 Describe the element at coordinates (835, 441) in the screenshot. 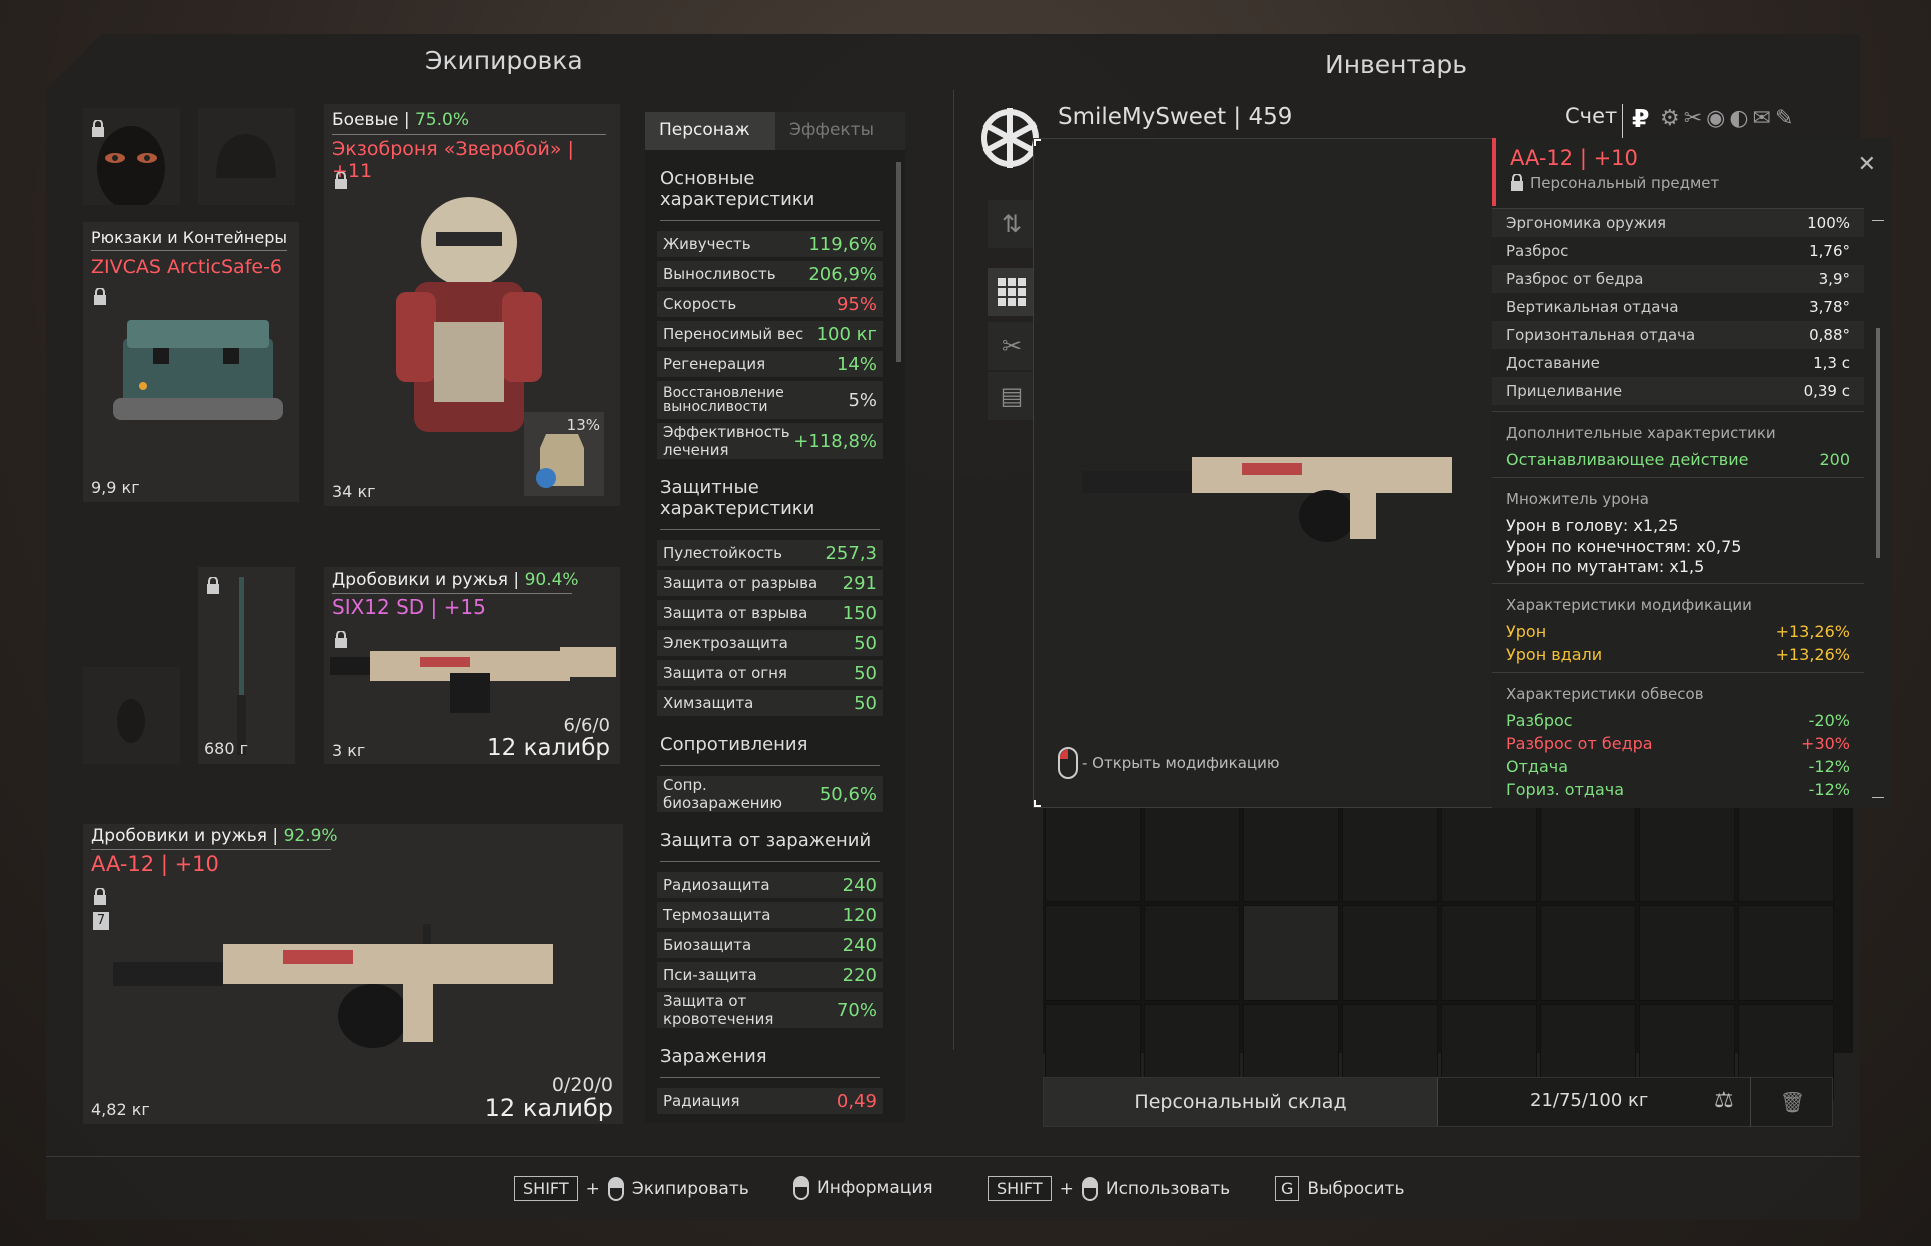

I see `stat-value: +118,8%` at that location.